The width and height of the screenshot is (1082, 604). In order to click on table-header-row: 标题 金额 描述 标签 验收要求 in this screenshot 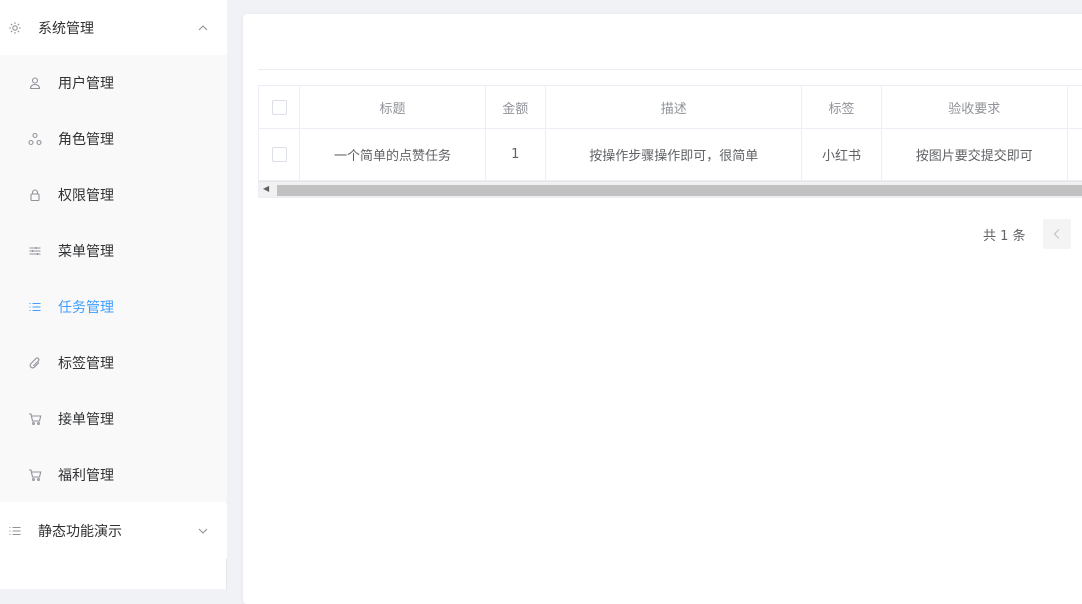, I will do `click(670, 107)`.